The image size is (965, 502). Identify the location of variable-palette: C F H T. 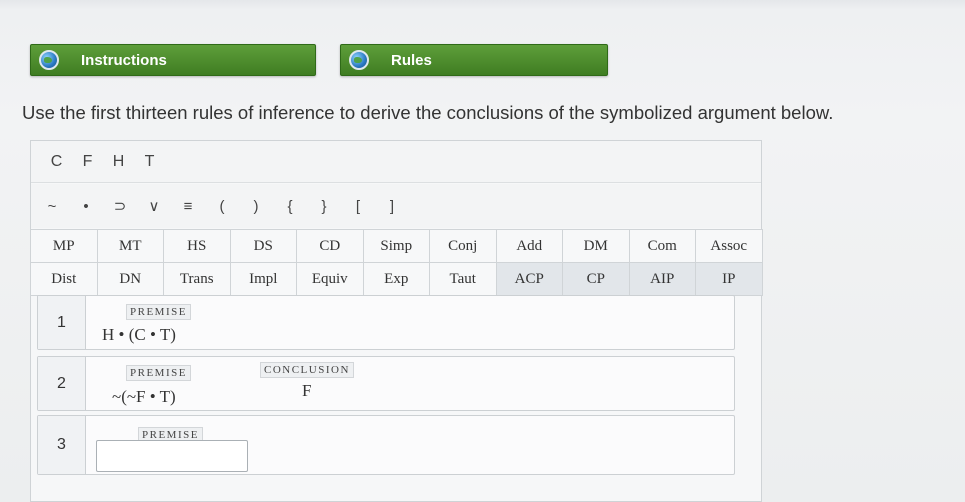
(396, 162).